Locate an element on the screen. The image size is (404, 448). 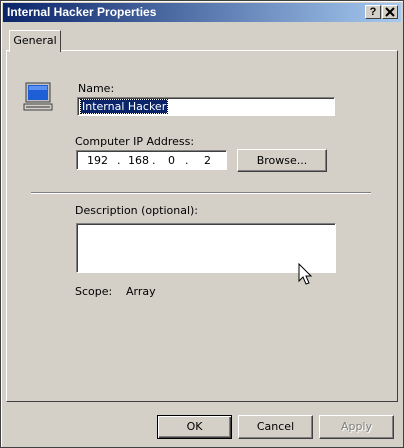
scope-label: Scope: is located at coordinates (94, 291).